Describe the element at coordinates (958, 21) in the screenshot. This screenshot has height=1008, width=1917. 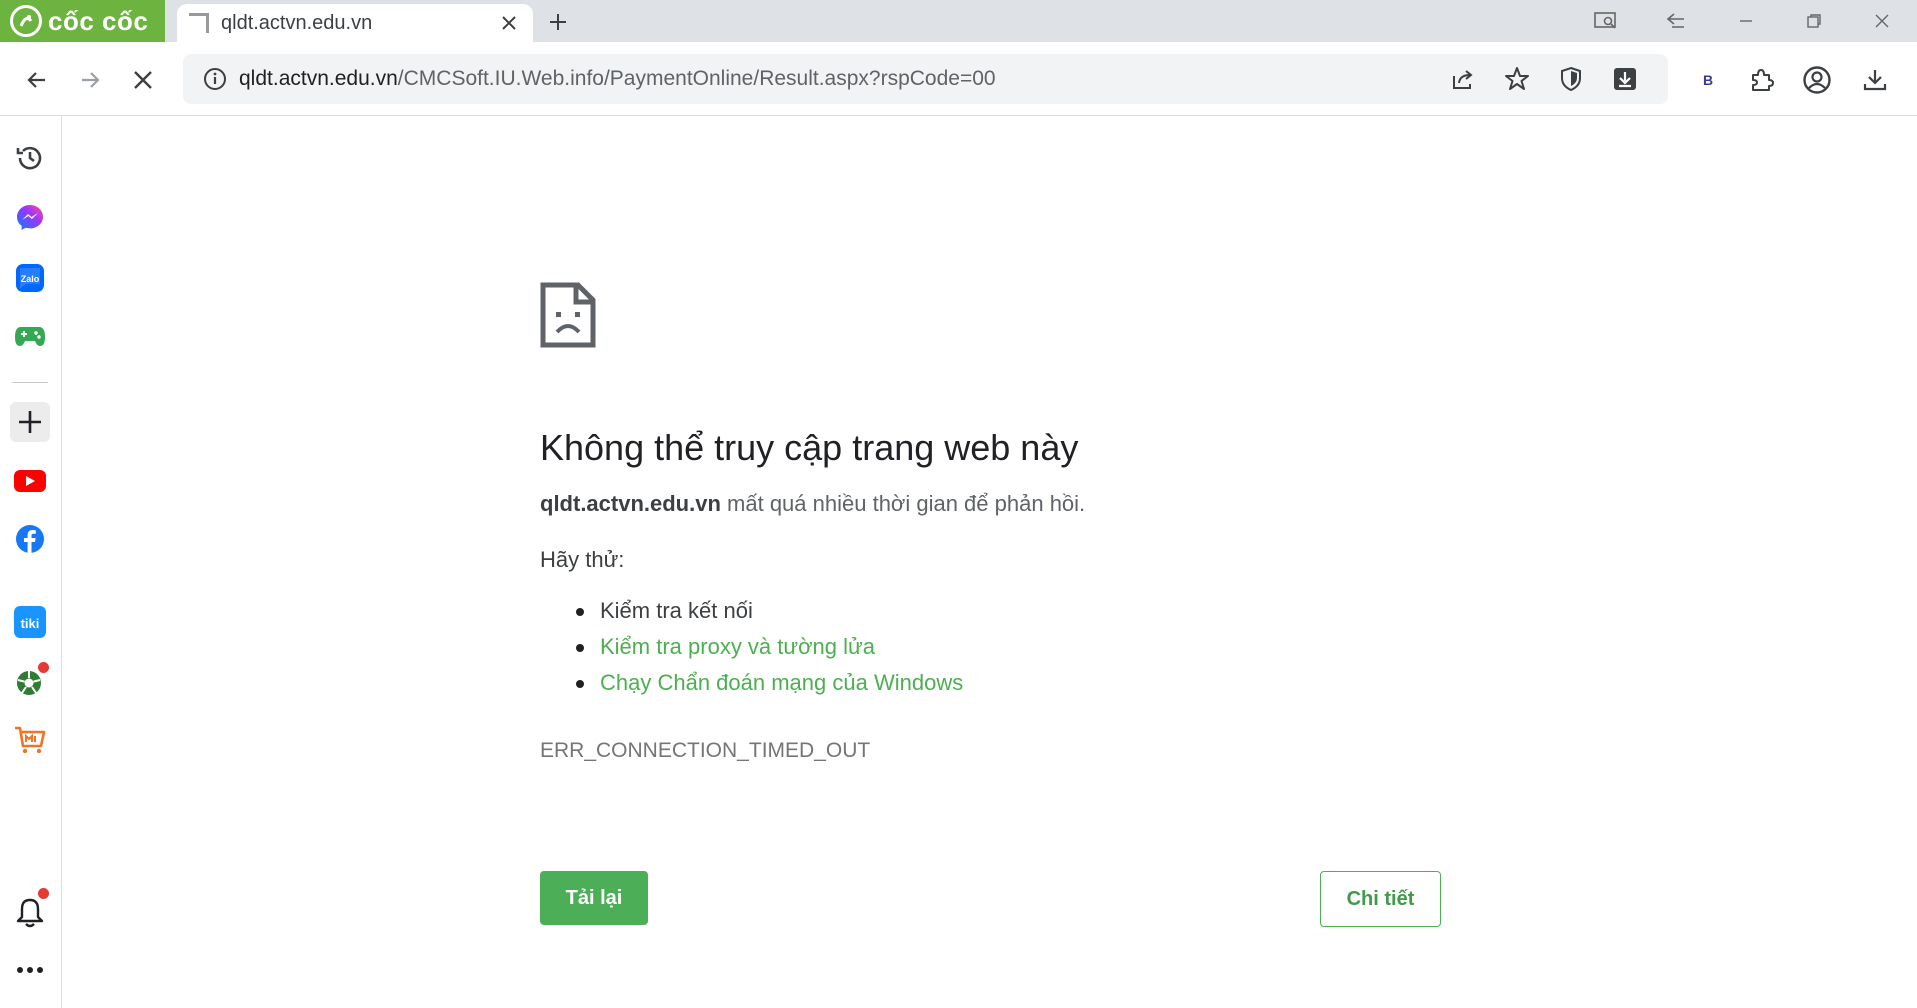
I see `tab-strip: cốc cốc qldt.actvn.edu.vn` at that location.